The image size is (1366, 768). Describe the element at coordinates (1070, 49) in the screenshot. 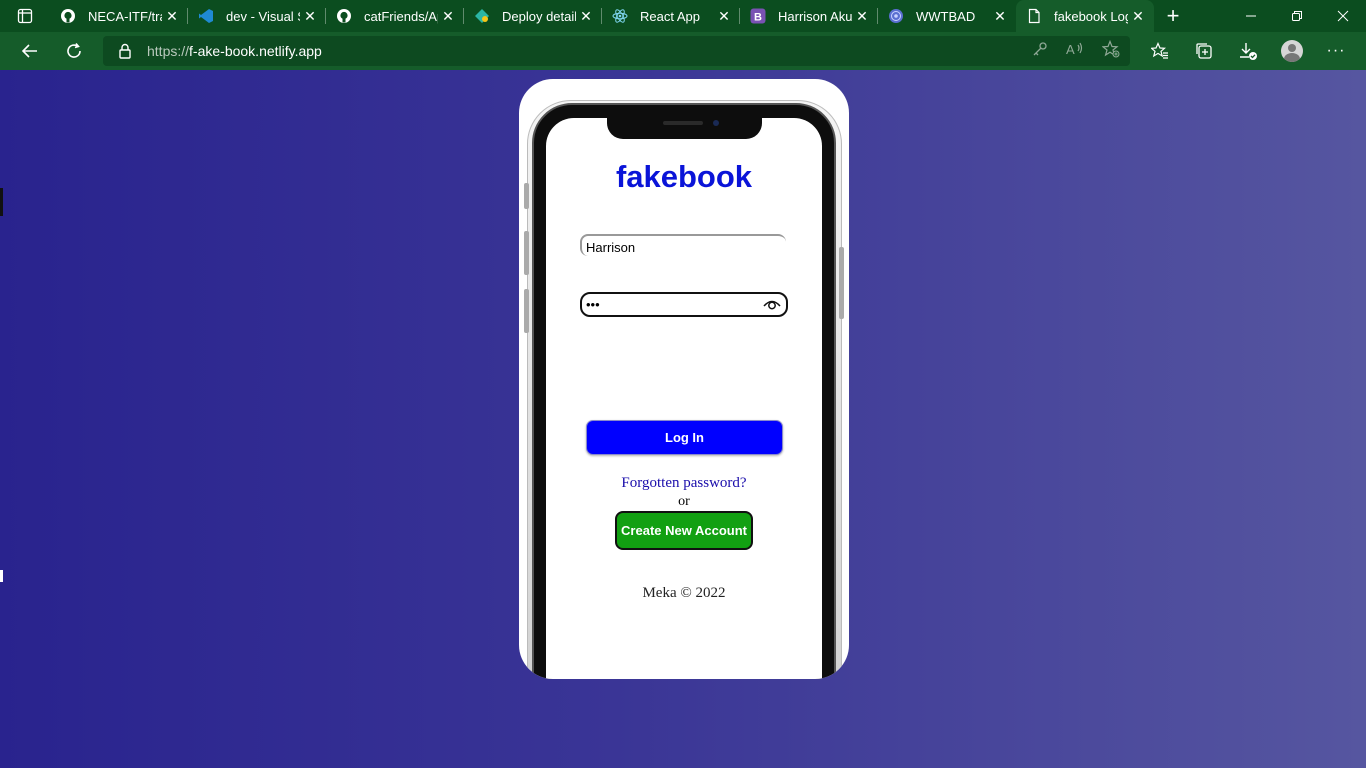

I see `svg-text: A` at that location.